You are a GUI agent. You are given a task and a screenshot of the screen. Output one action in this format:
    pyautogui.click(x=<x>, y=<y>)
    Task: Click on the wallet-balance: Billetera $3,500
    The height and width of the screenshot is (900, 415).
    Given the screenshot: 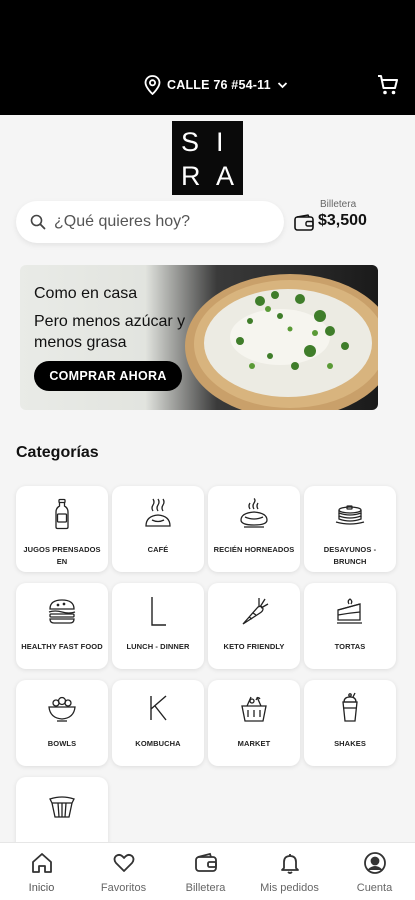 What is the action you would take?
    pyautogui.click(x=339, y=219)
    